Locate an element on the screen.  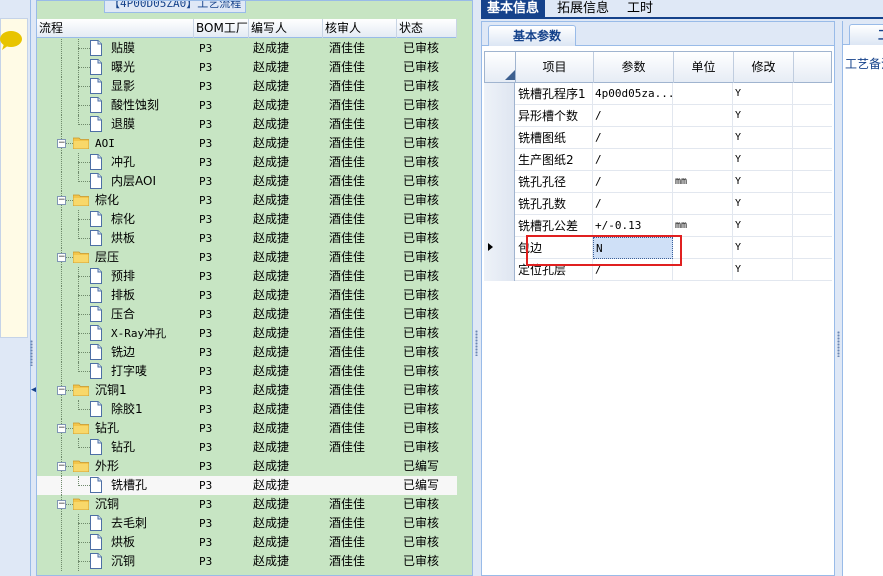
col-status: 状态 is located at coordinates (427, 28).